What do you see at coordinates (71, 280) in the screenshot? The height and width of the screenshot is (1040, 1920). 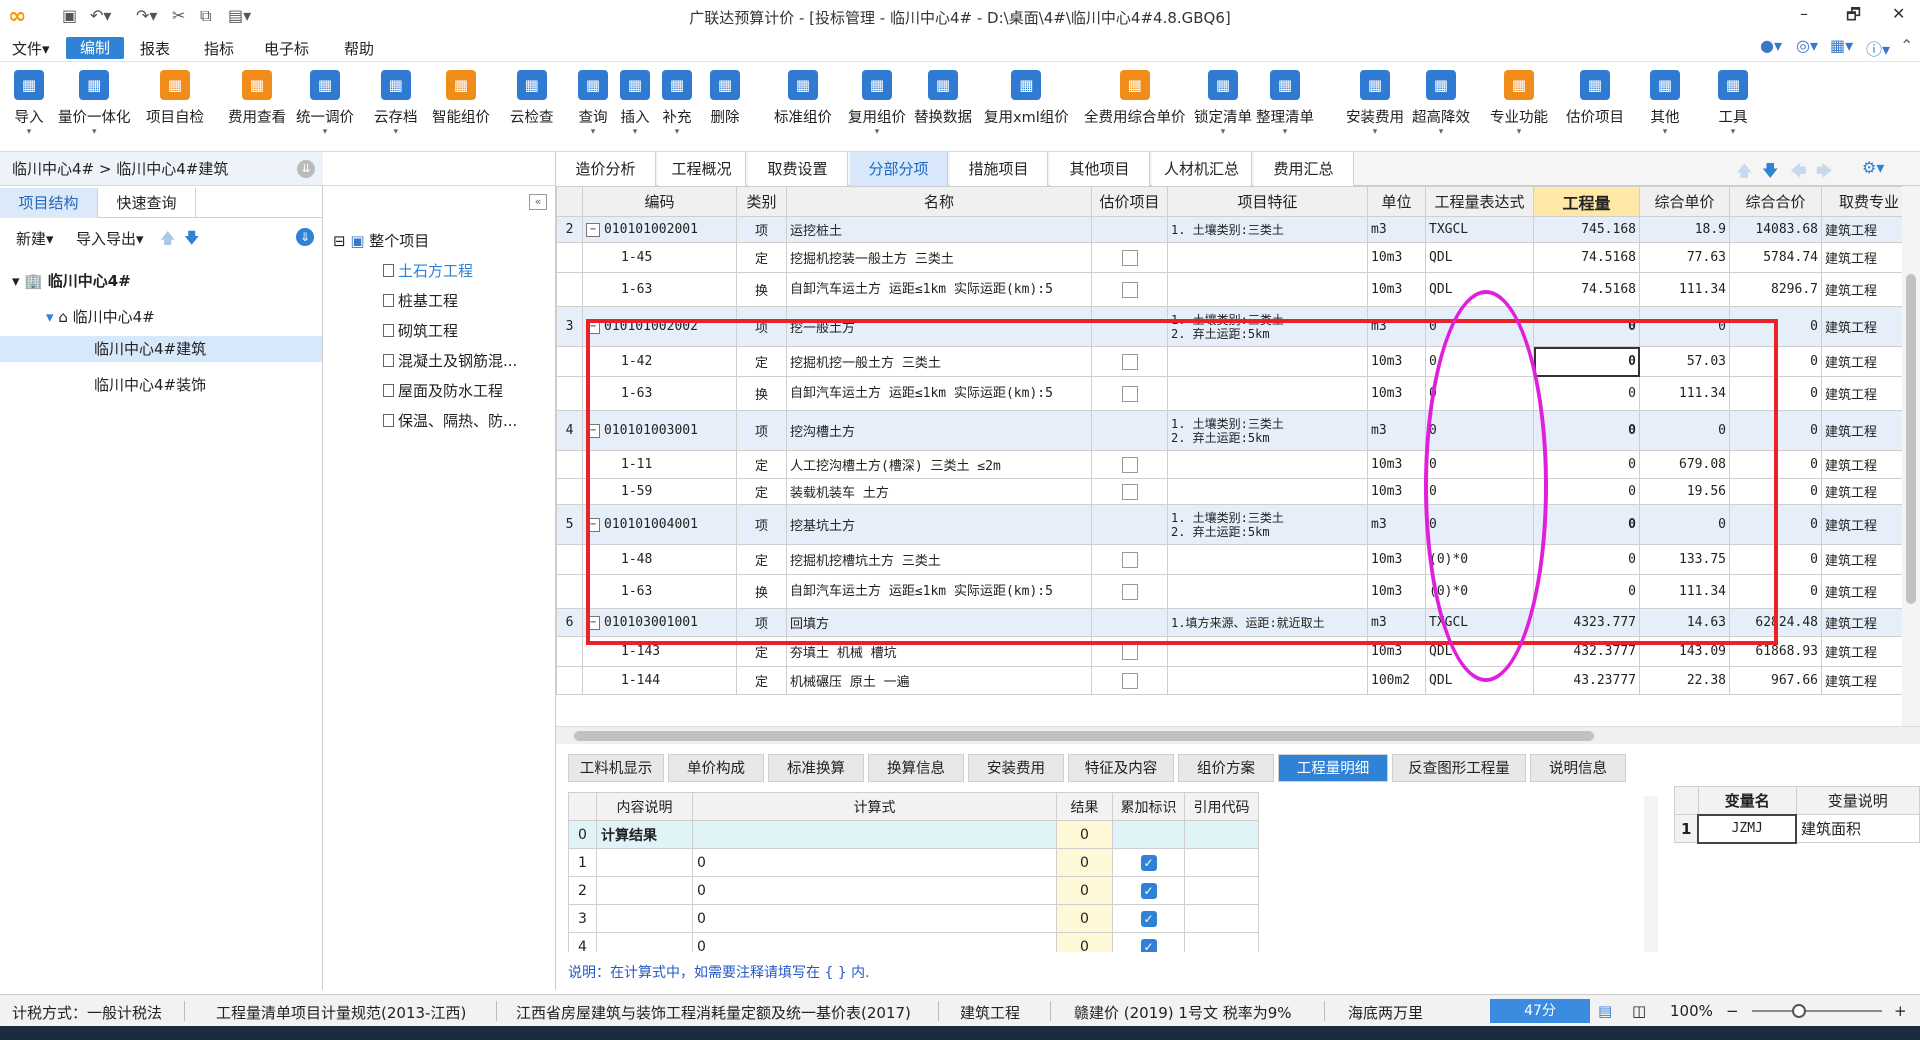 I see `tree-node-project: ▾ 🏢 临川中心4#` at bounding box center [71, 280].